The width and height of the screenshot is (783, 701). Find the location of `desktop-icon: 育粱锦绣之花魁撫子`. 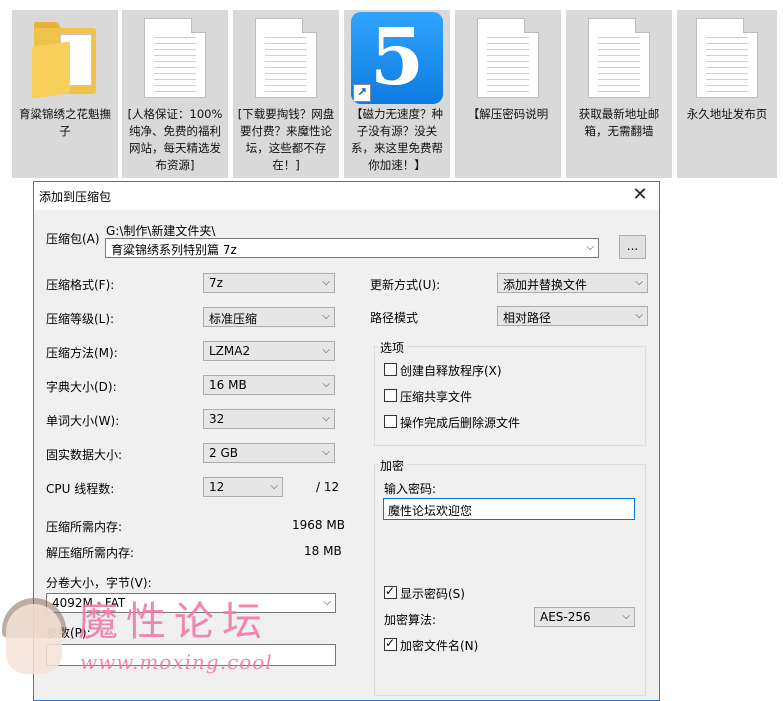

desktop-icon: 育粱锦绣之花魁撫子 is located at coordinates (65, 94).